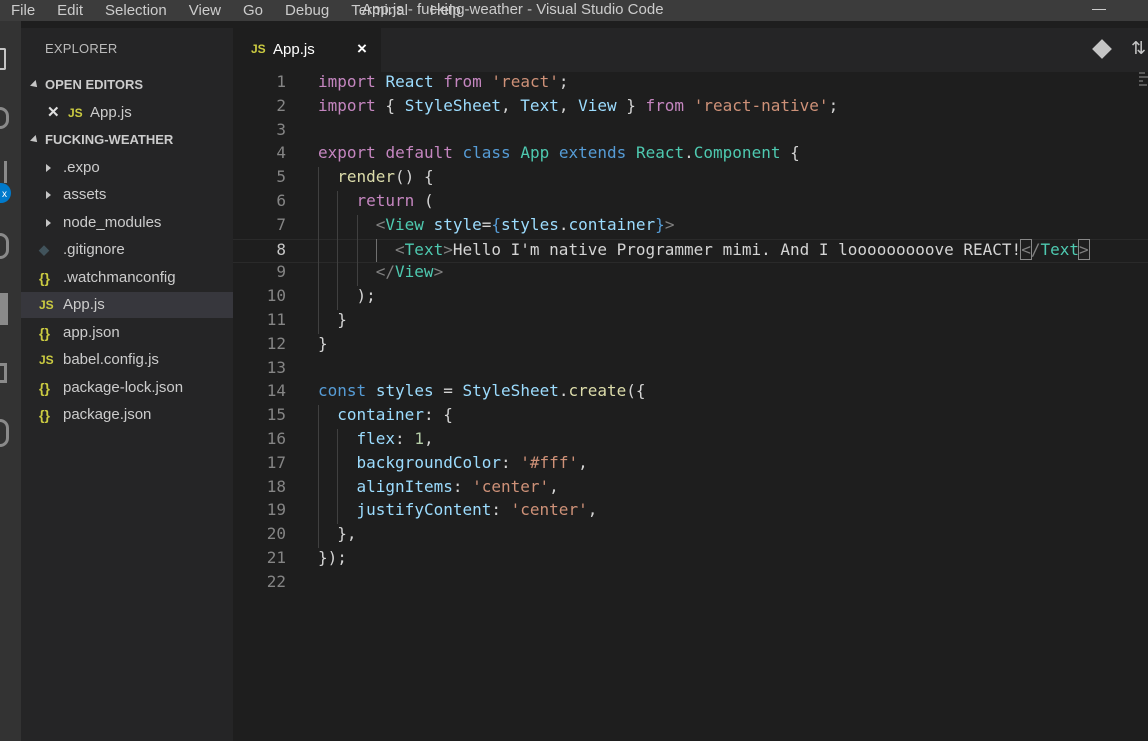  What do you see at coordinates (10, 381) in the screenshot?
I see `activity-bar: x` at bounding box center [10, 381].